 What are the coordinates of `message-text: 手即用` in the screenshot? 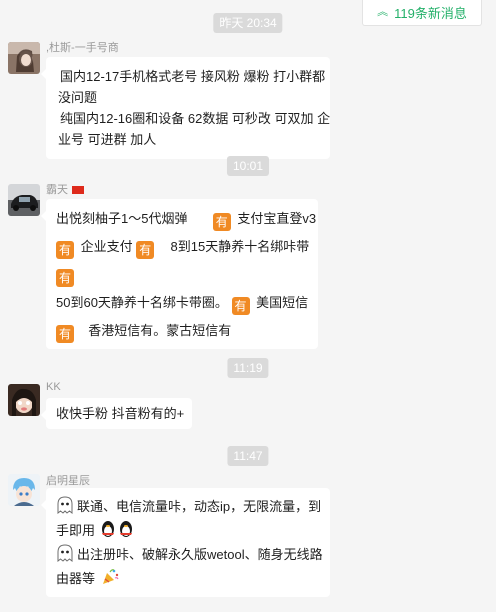 It's located at (76, 530).